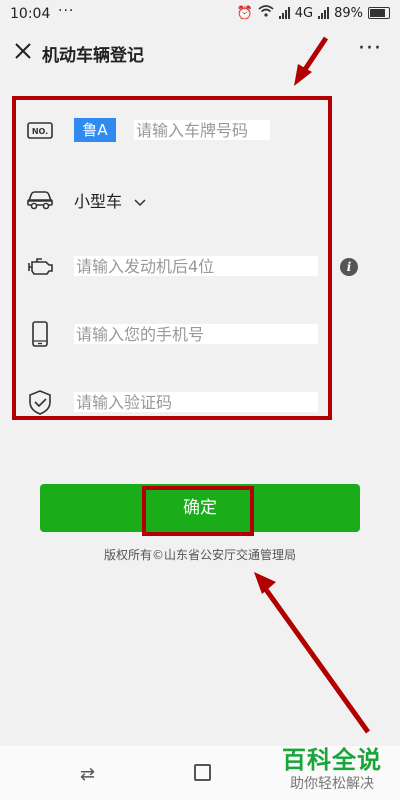 This screenshot has width=400, height=800. I want to click on watermark-title: 百科全说, so click(332, 760).